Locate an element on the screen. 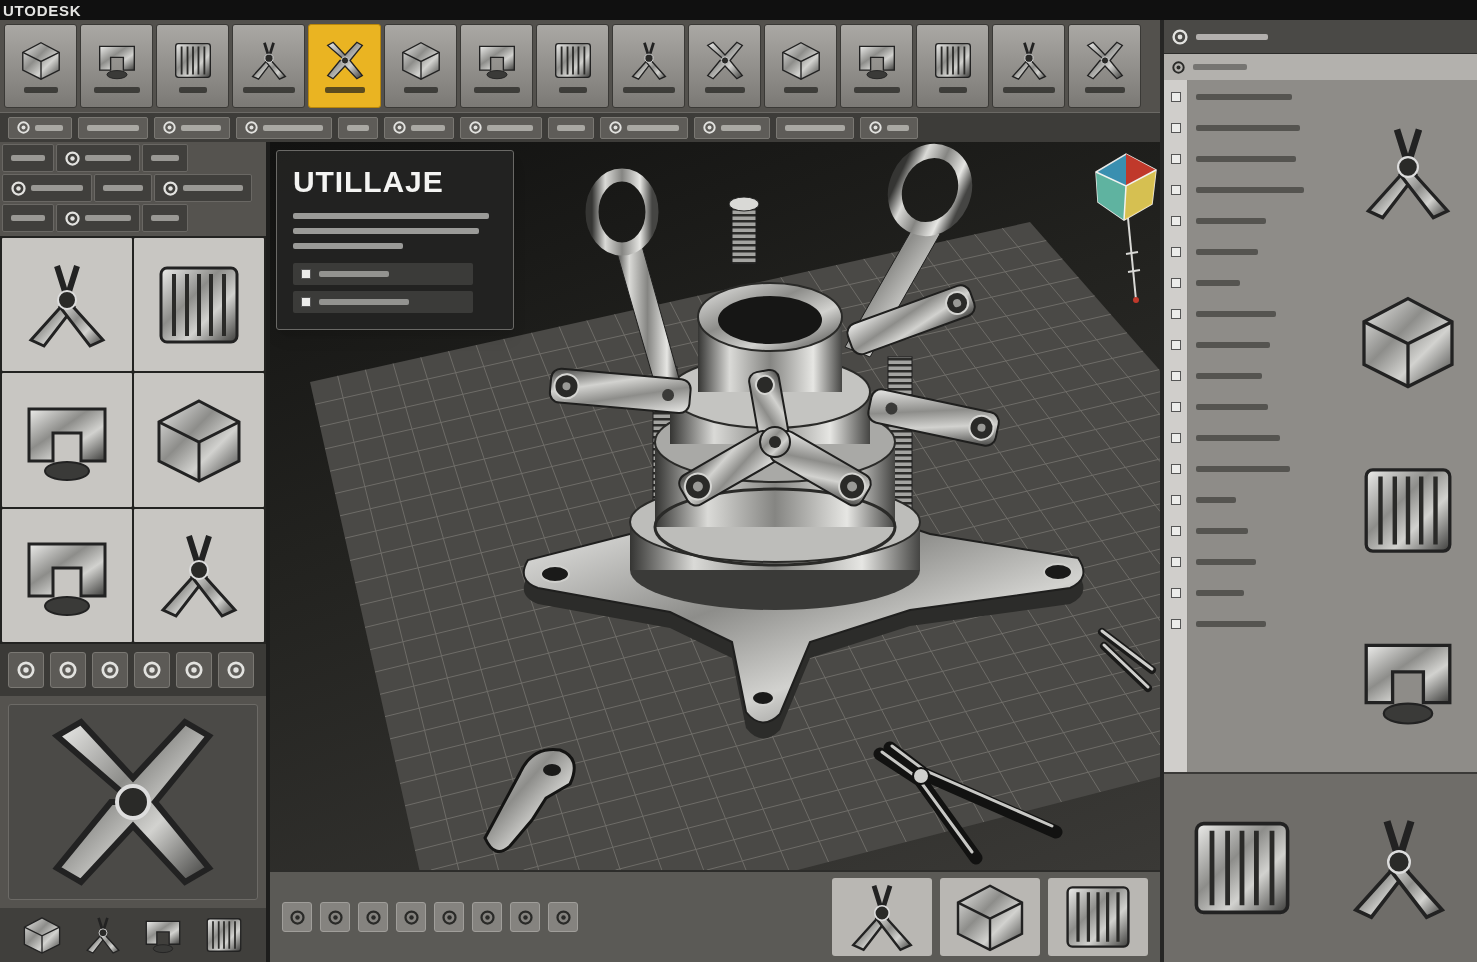 The width and height of the screenshot is (1477, 962). tweezers-drawing is located at coordinates (1127, 660).